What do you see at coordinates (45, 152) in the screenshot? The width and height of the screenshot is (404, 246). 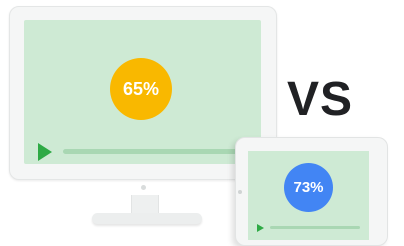 I see `desktop-play-icon` at bounding box center [45, 152].